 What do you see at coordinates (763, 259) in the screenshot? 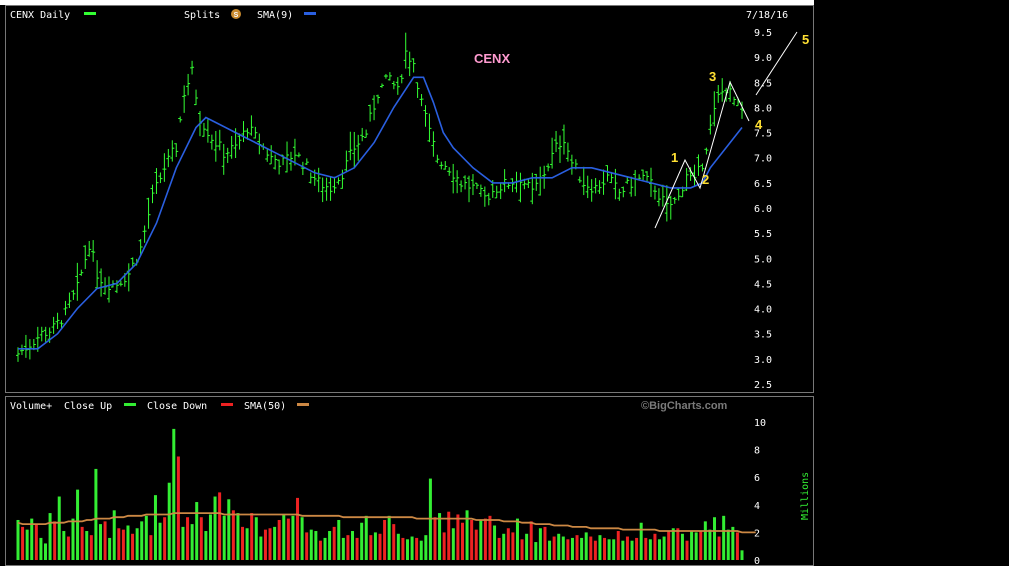
I see `price-tick-label: 5.0` at bounding box center [763, 259].